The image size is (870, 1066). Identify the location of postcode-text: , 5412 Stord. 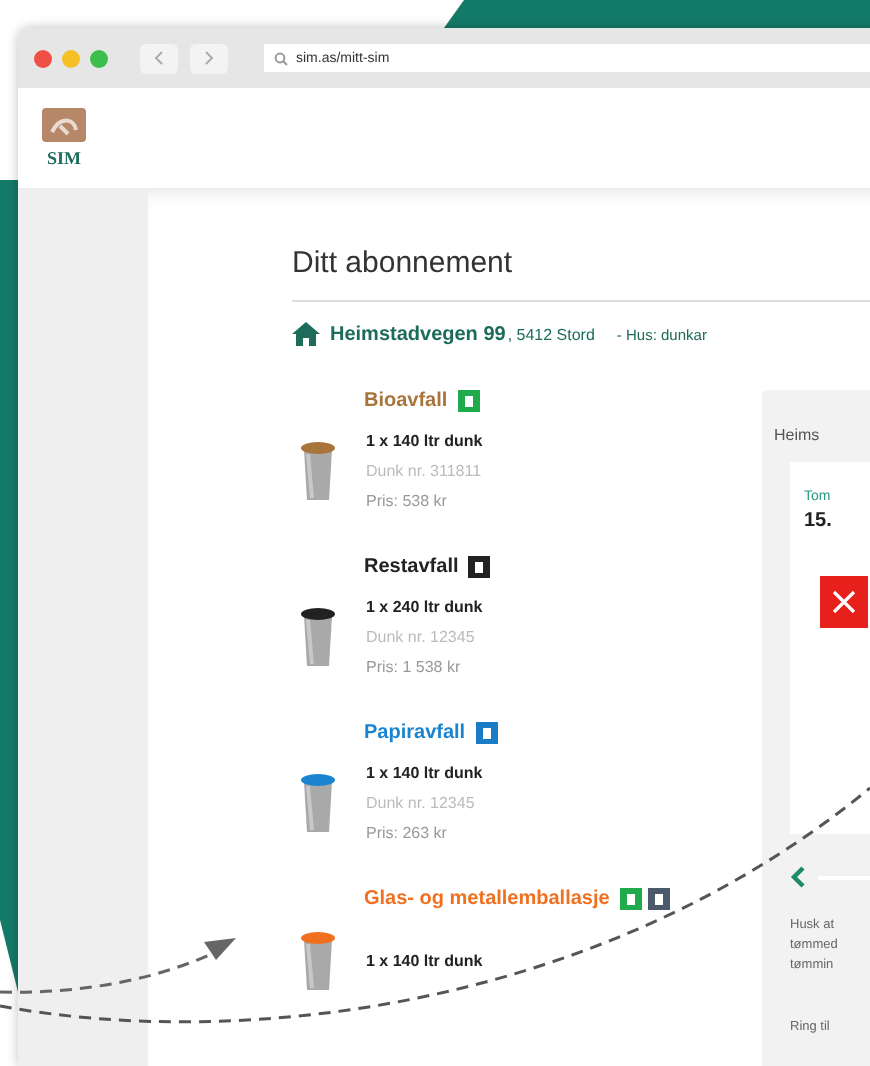
(551, 334).